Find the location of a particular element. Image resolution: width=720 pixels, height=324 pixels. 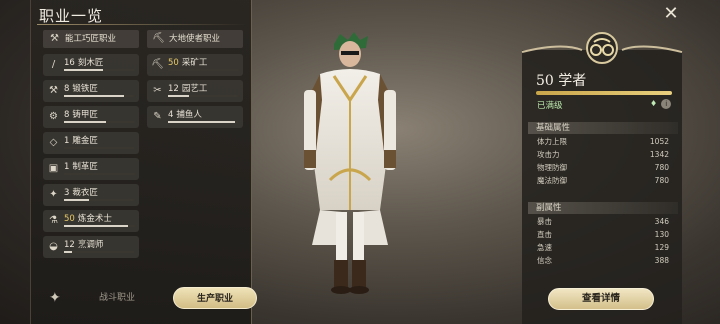

stat-value: 130 is located at coordinates (661, 234).